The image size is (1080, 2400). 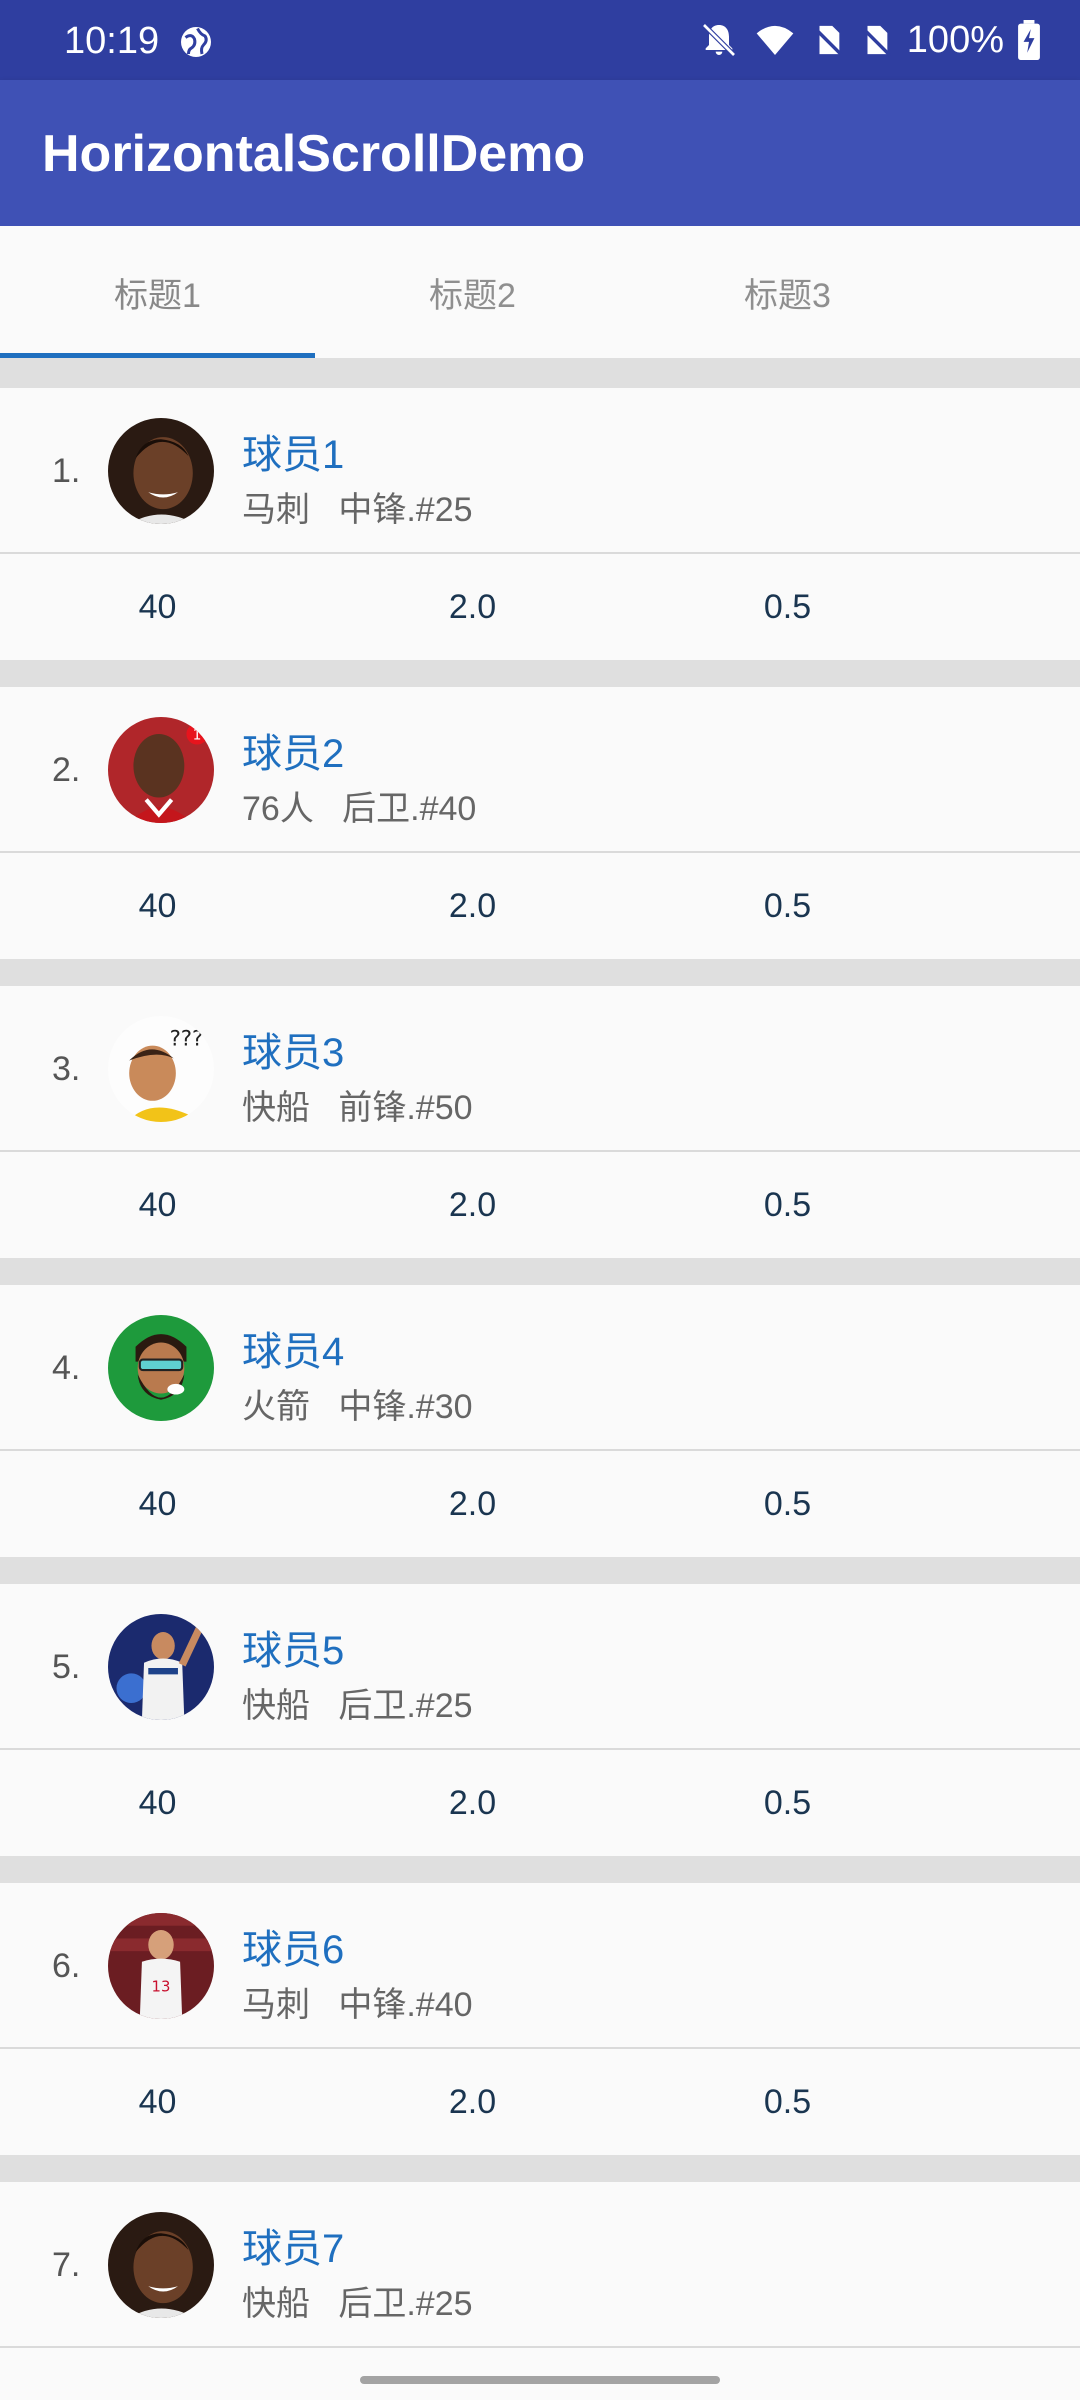 I want to click on player-card: 2. 1 球员2 76人 后卫.#40 40 2.0 0.5, so click(x=540, y=823).